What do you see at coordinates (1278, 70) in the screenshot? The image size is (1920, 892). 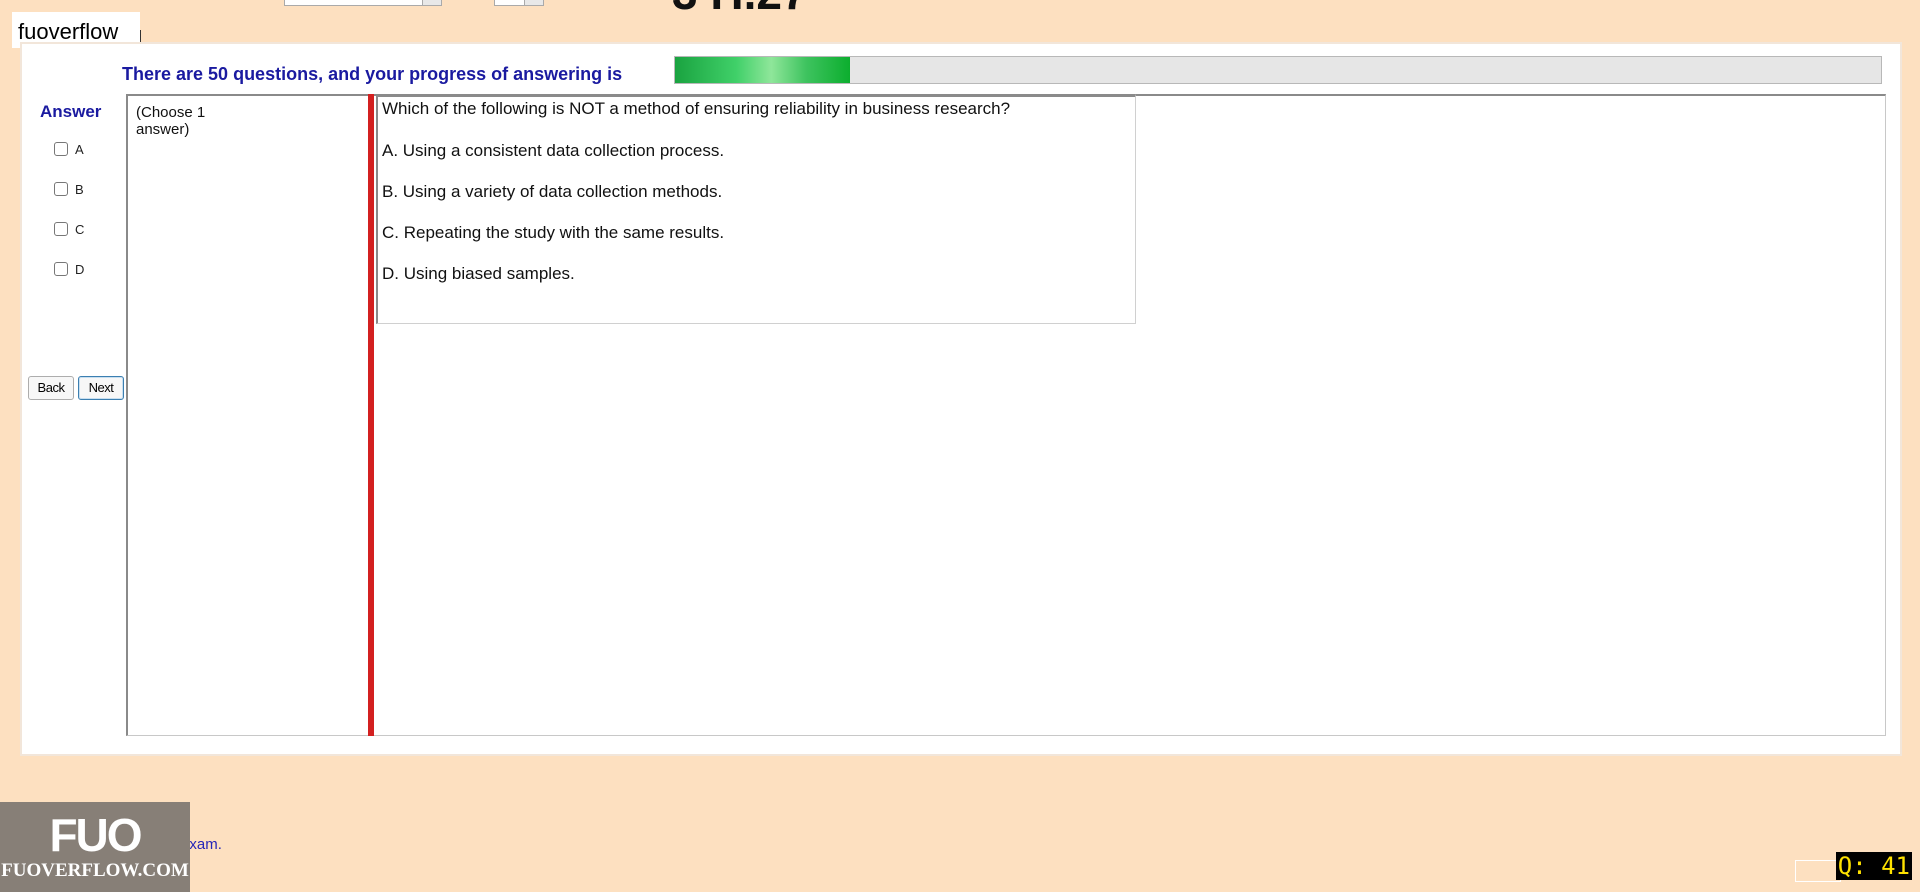 I see `progress-bar` at bounding box center [1278, 70].